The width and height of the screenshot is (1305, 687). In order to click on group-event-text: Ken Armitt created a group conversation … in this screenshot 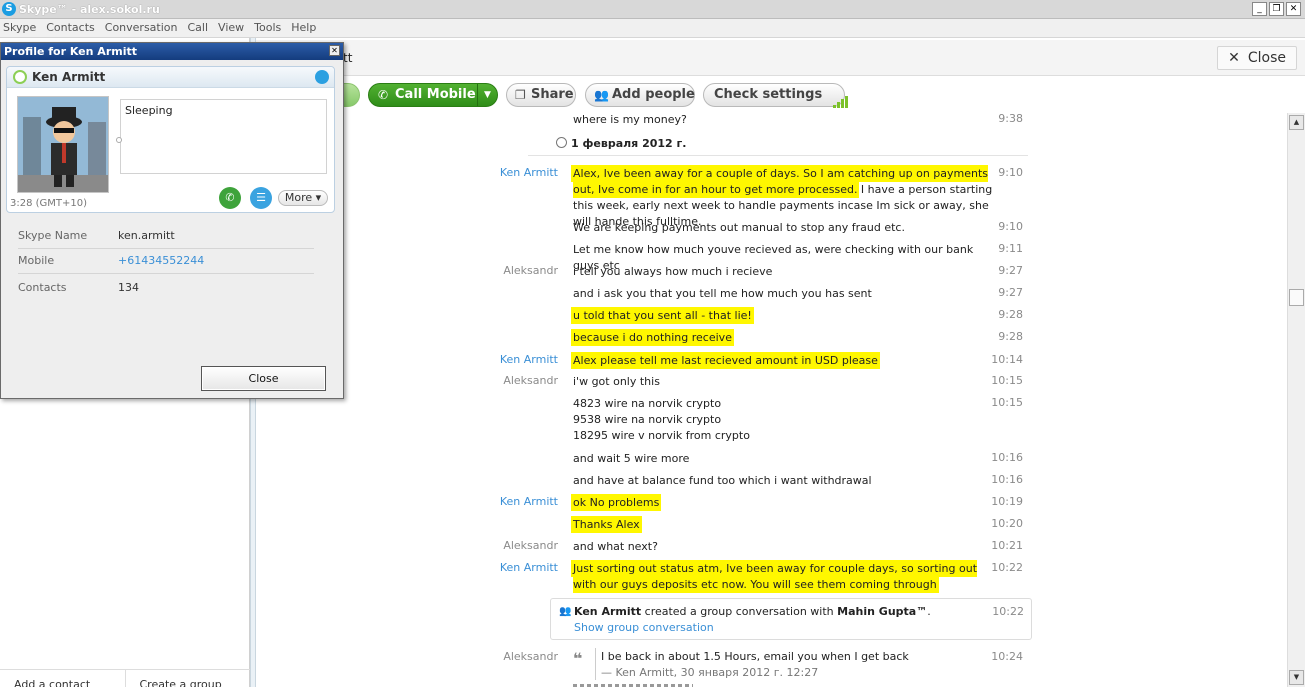, I will do `click(752, 611)`.